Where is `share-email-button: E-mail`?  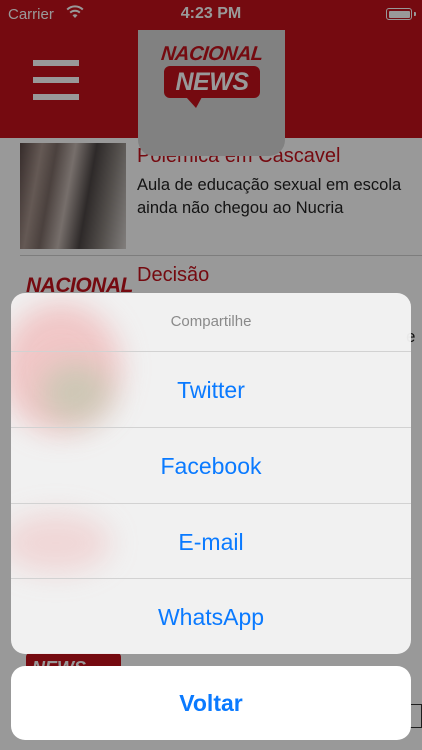 share-email-button: E-mail is located at coordinates (211, 542).